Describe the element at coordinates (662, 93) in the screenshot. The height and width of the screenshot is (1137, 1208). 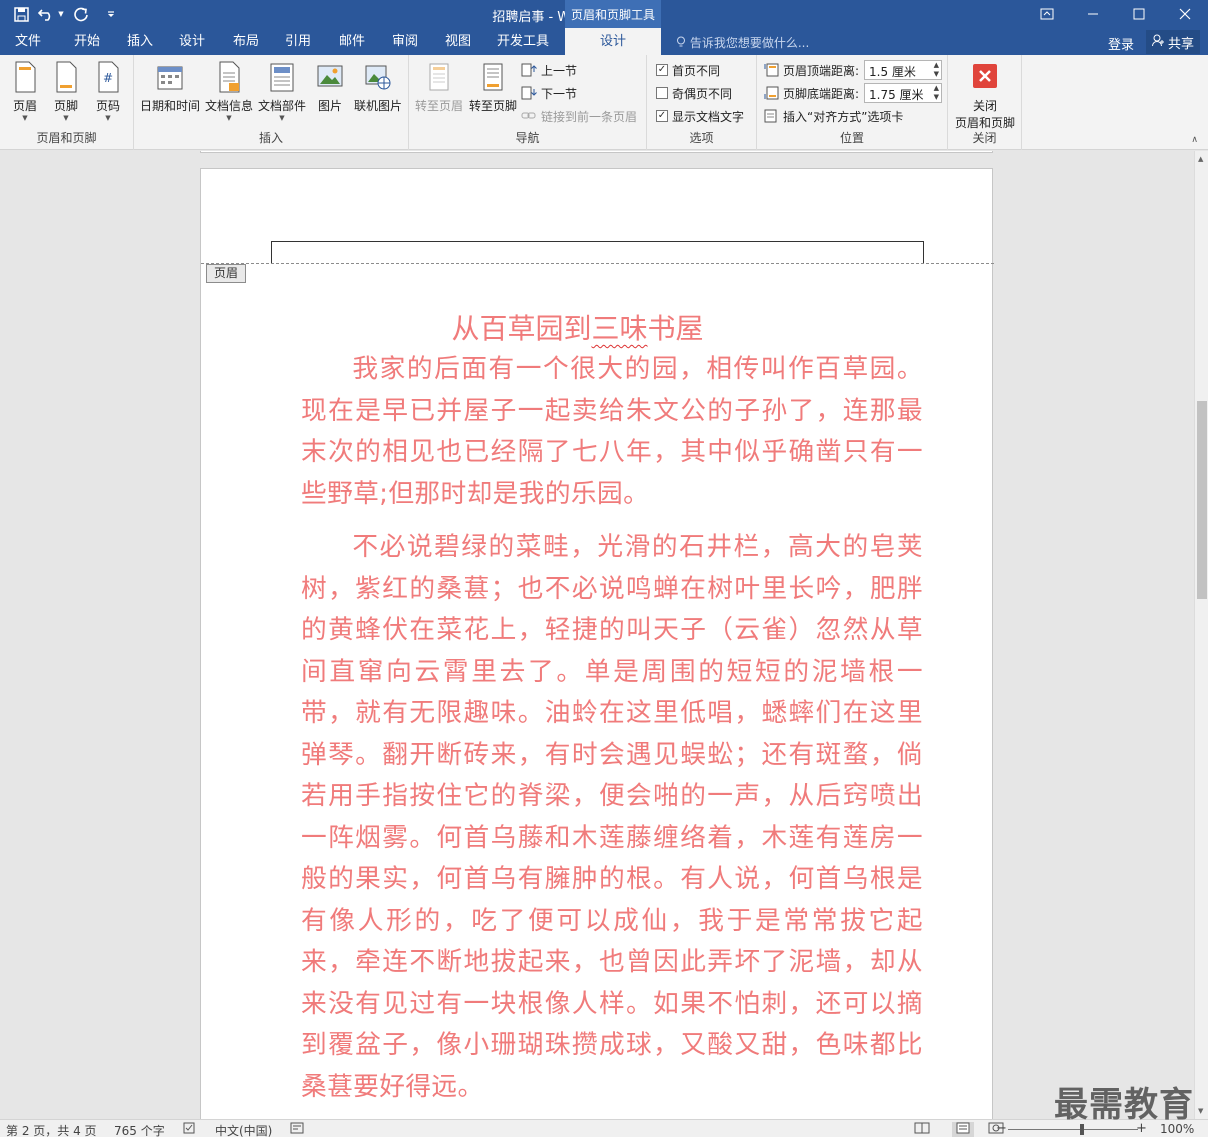
I see `checkbox-unchecked-icon` at that location.